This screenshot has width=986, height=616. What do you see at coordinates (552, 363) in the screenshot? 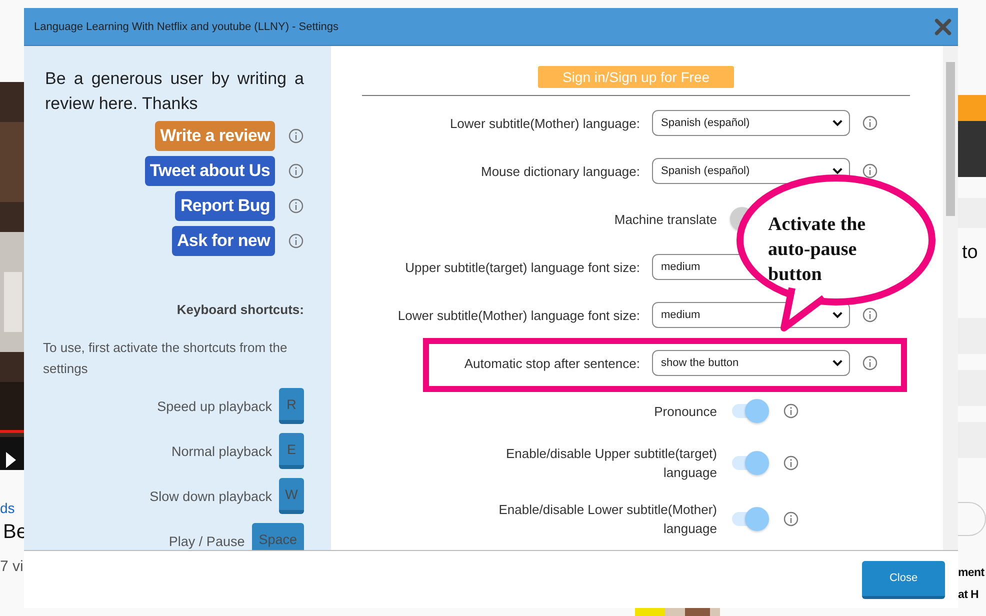
I see `setting-label: Automatic stop after sentence:` at bounding box center [552, 363].